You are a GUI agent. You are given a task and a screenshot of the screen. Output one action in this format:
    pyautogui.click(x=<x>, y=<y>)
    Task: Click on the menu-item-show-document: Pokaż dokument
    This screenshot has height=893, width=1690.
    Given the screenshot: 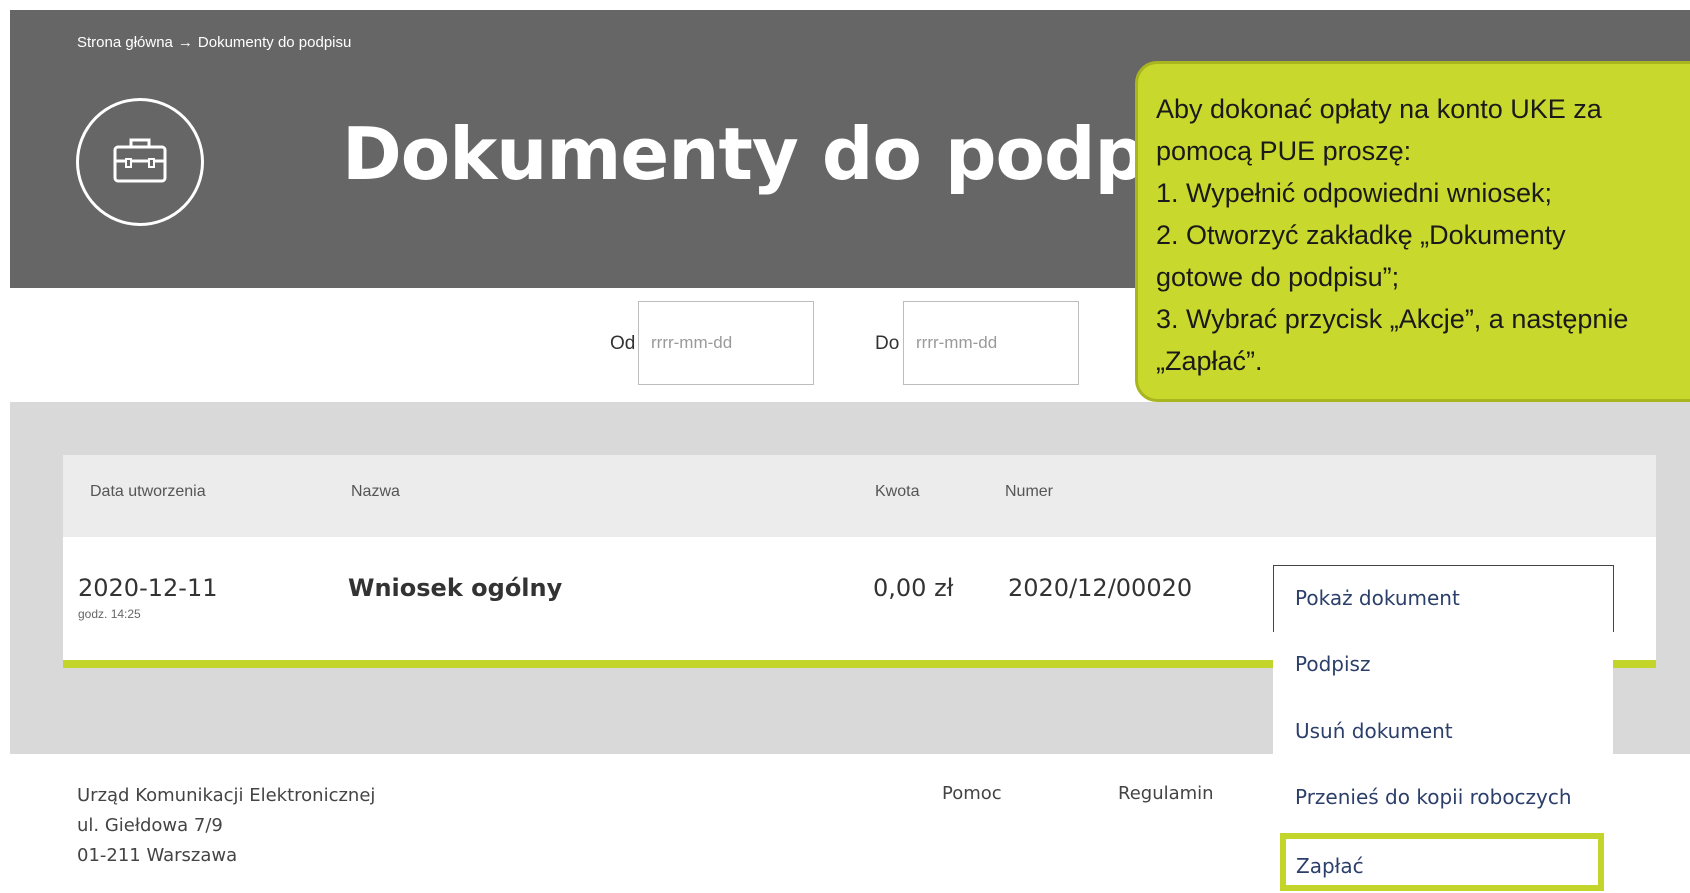 What is the action you would take?
    pyautogui.click(x=1377, y=598)
    